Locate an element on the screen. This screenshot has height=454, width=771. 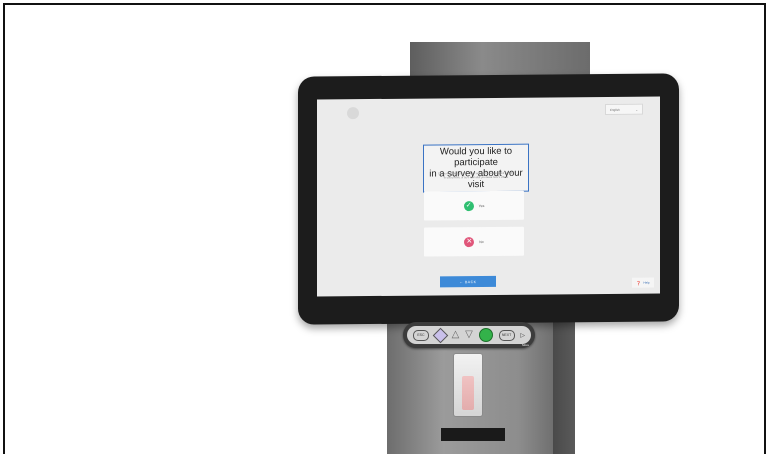
chevron-down-icon: ⌄ is located at coordinates (636, 109).